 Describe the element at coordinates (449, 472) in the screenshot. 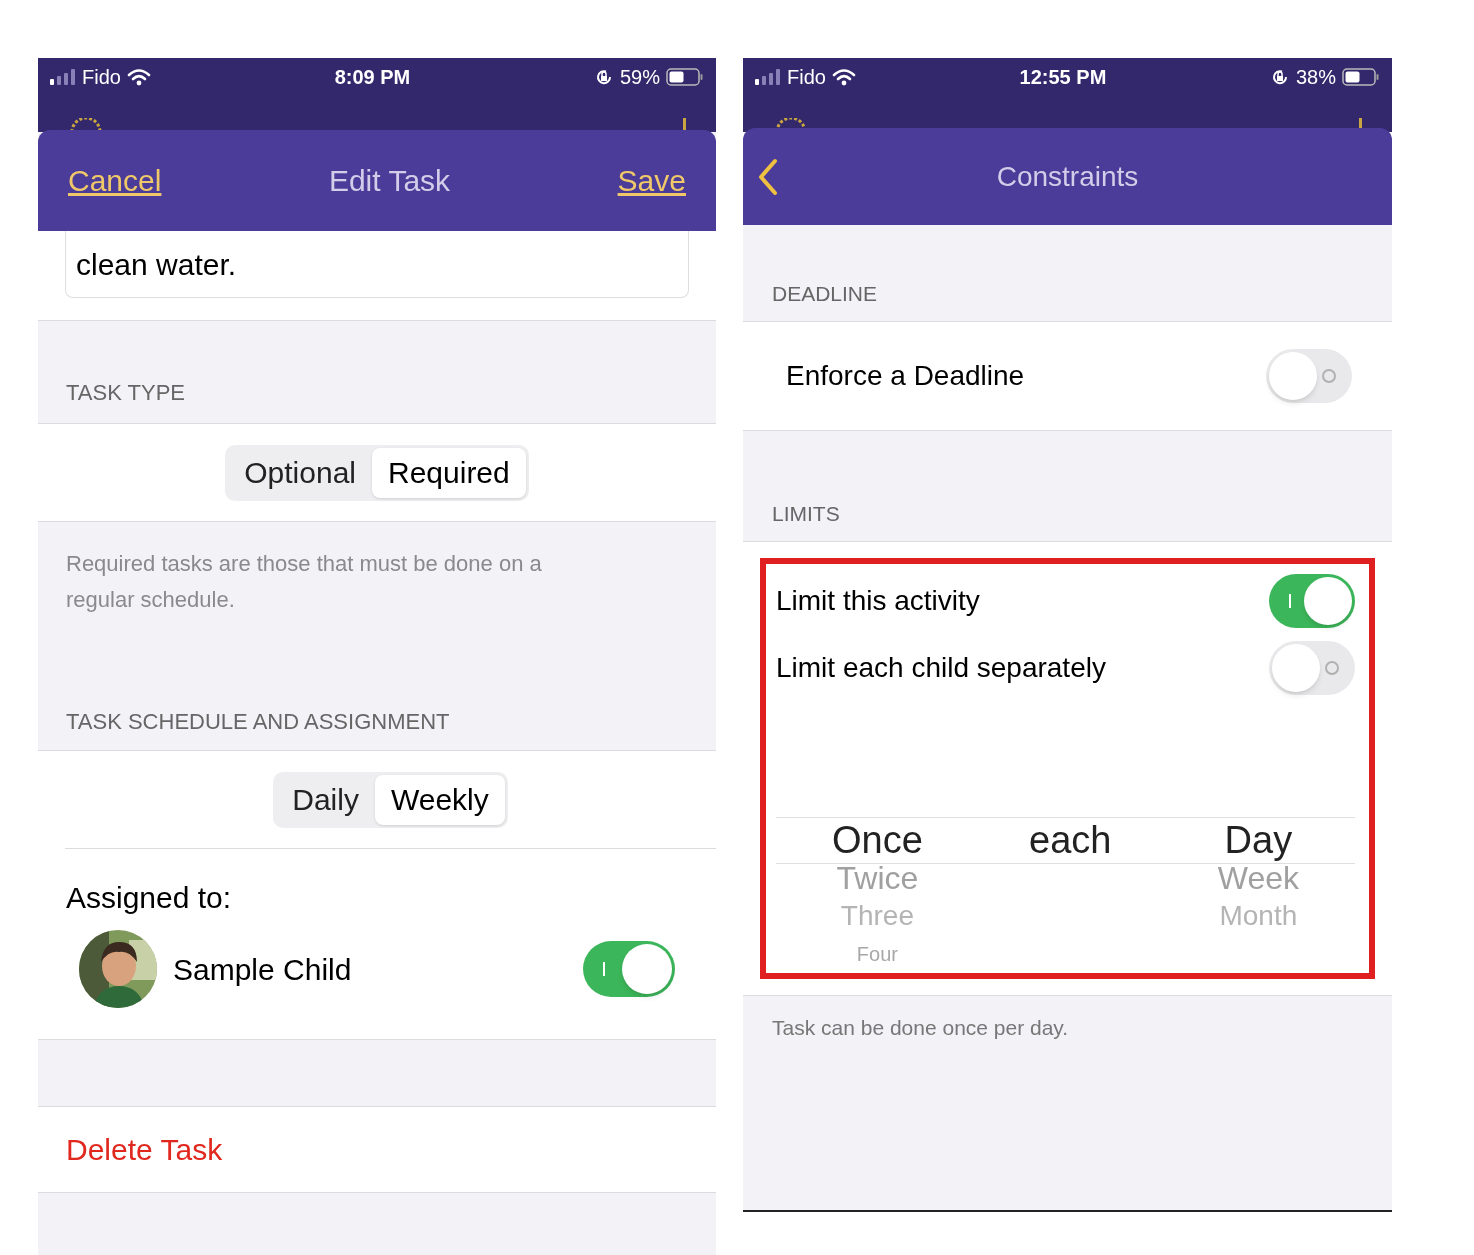

I see `segment-tab: Required` at that location.